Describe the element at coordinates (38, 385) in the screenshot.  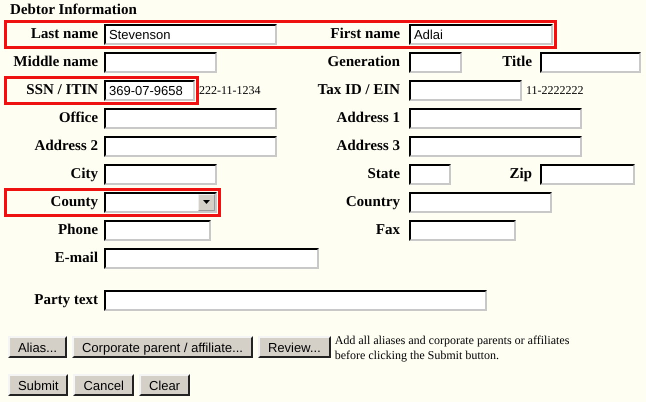
I see `form-button: Submit` at that location.